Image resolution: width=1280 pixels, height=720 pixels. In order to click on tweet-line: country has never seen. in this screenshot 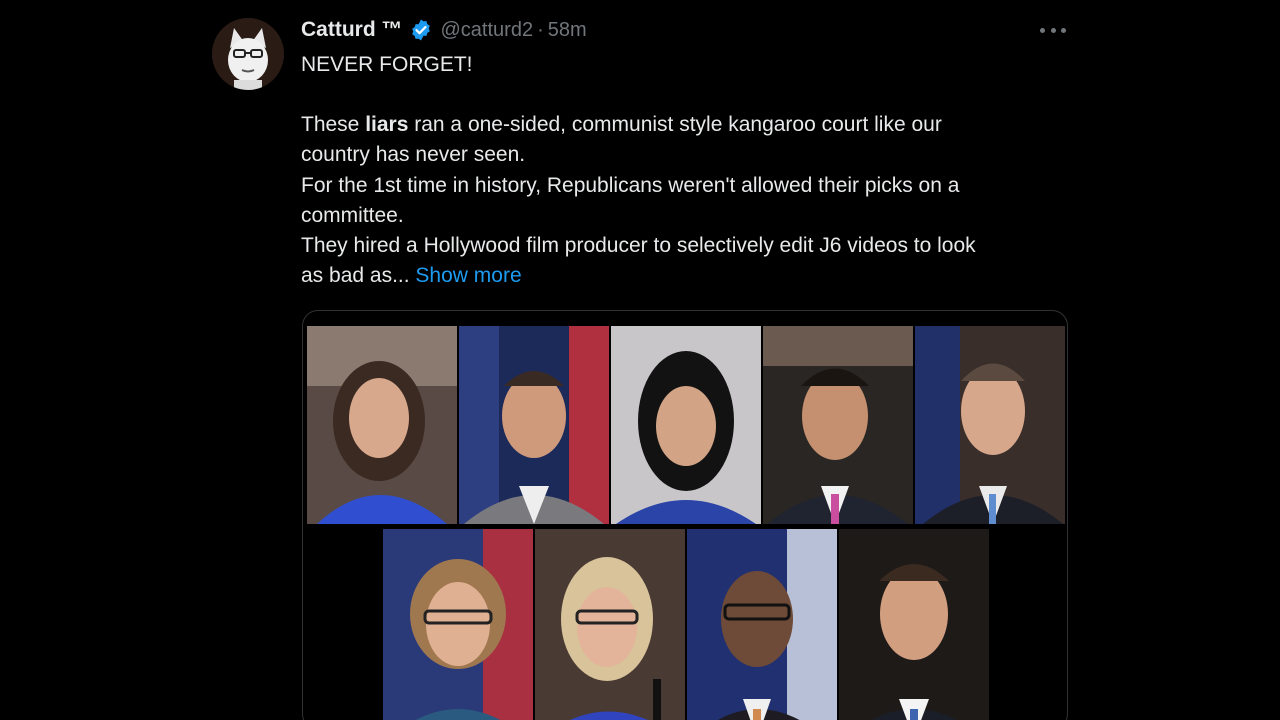, I will do `click(413, 155)`.